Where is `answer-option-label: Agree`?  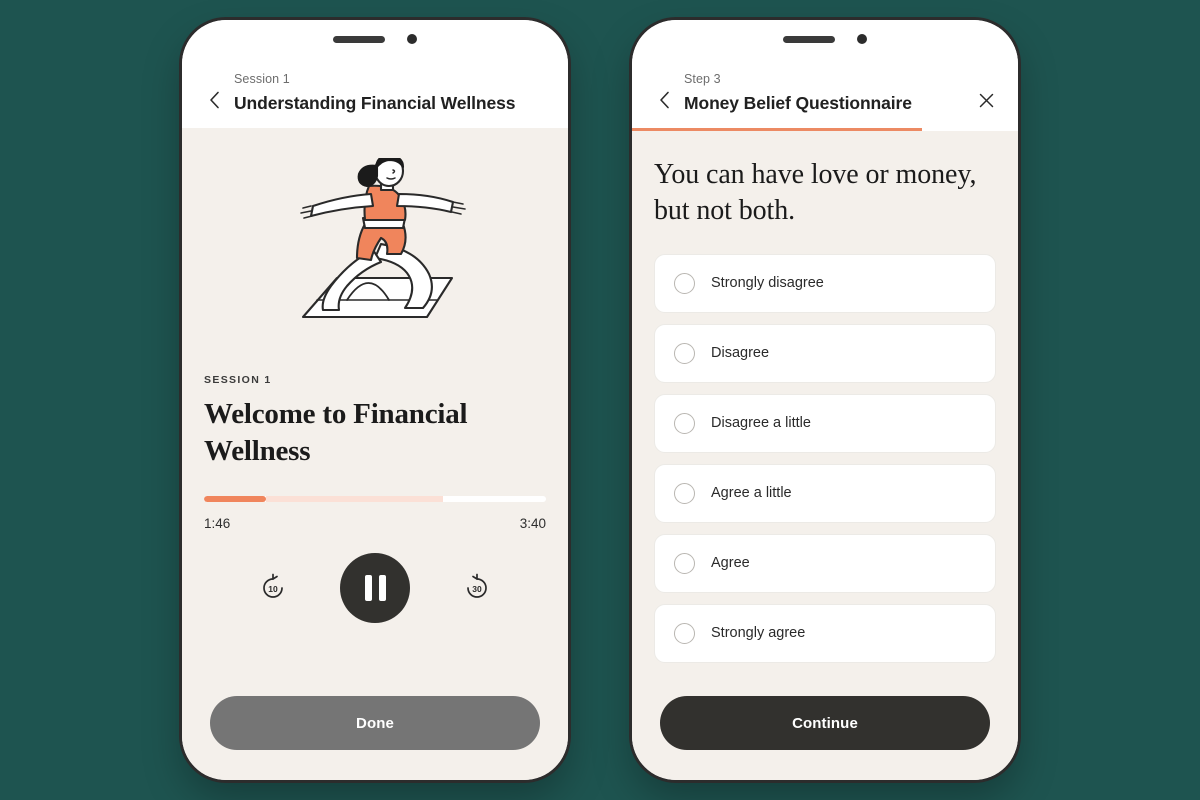 answer-option-label: Agree is located at coordinates (730, 563).